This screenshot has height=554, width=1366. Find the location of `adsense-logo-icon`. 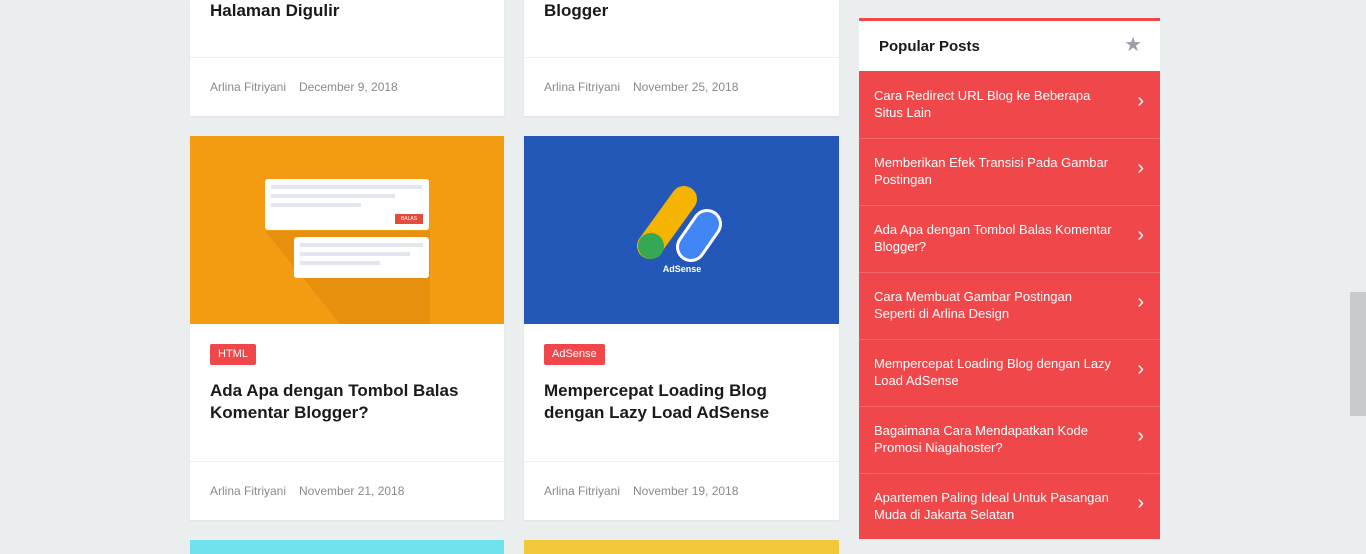

adsense-logo-icon is located at coordinates (679, 224).